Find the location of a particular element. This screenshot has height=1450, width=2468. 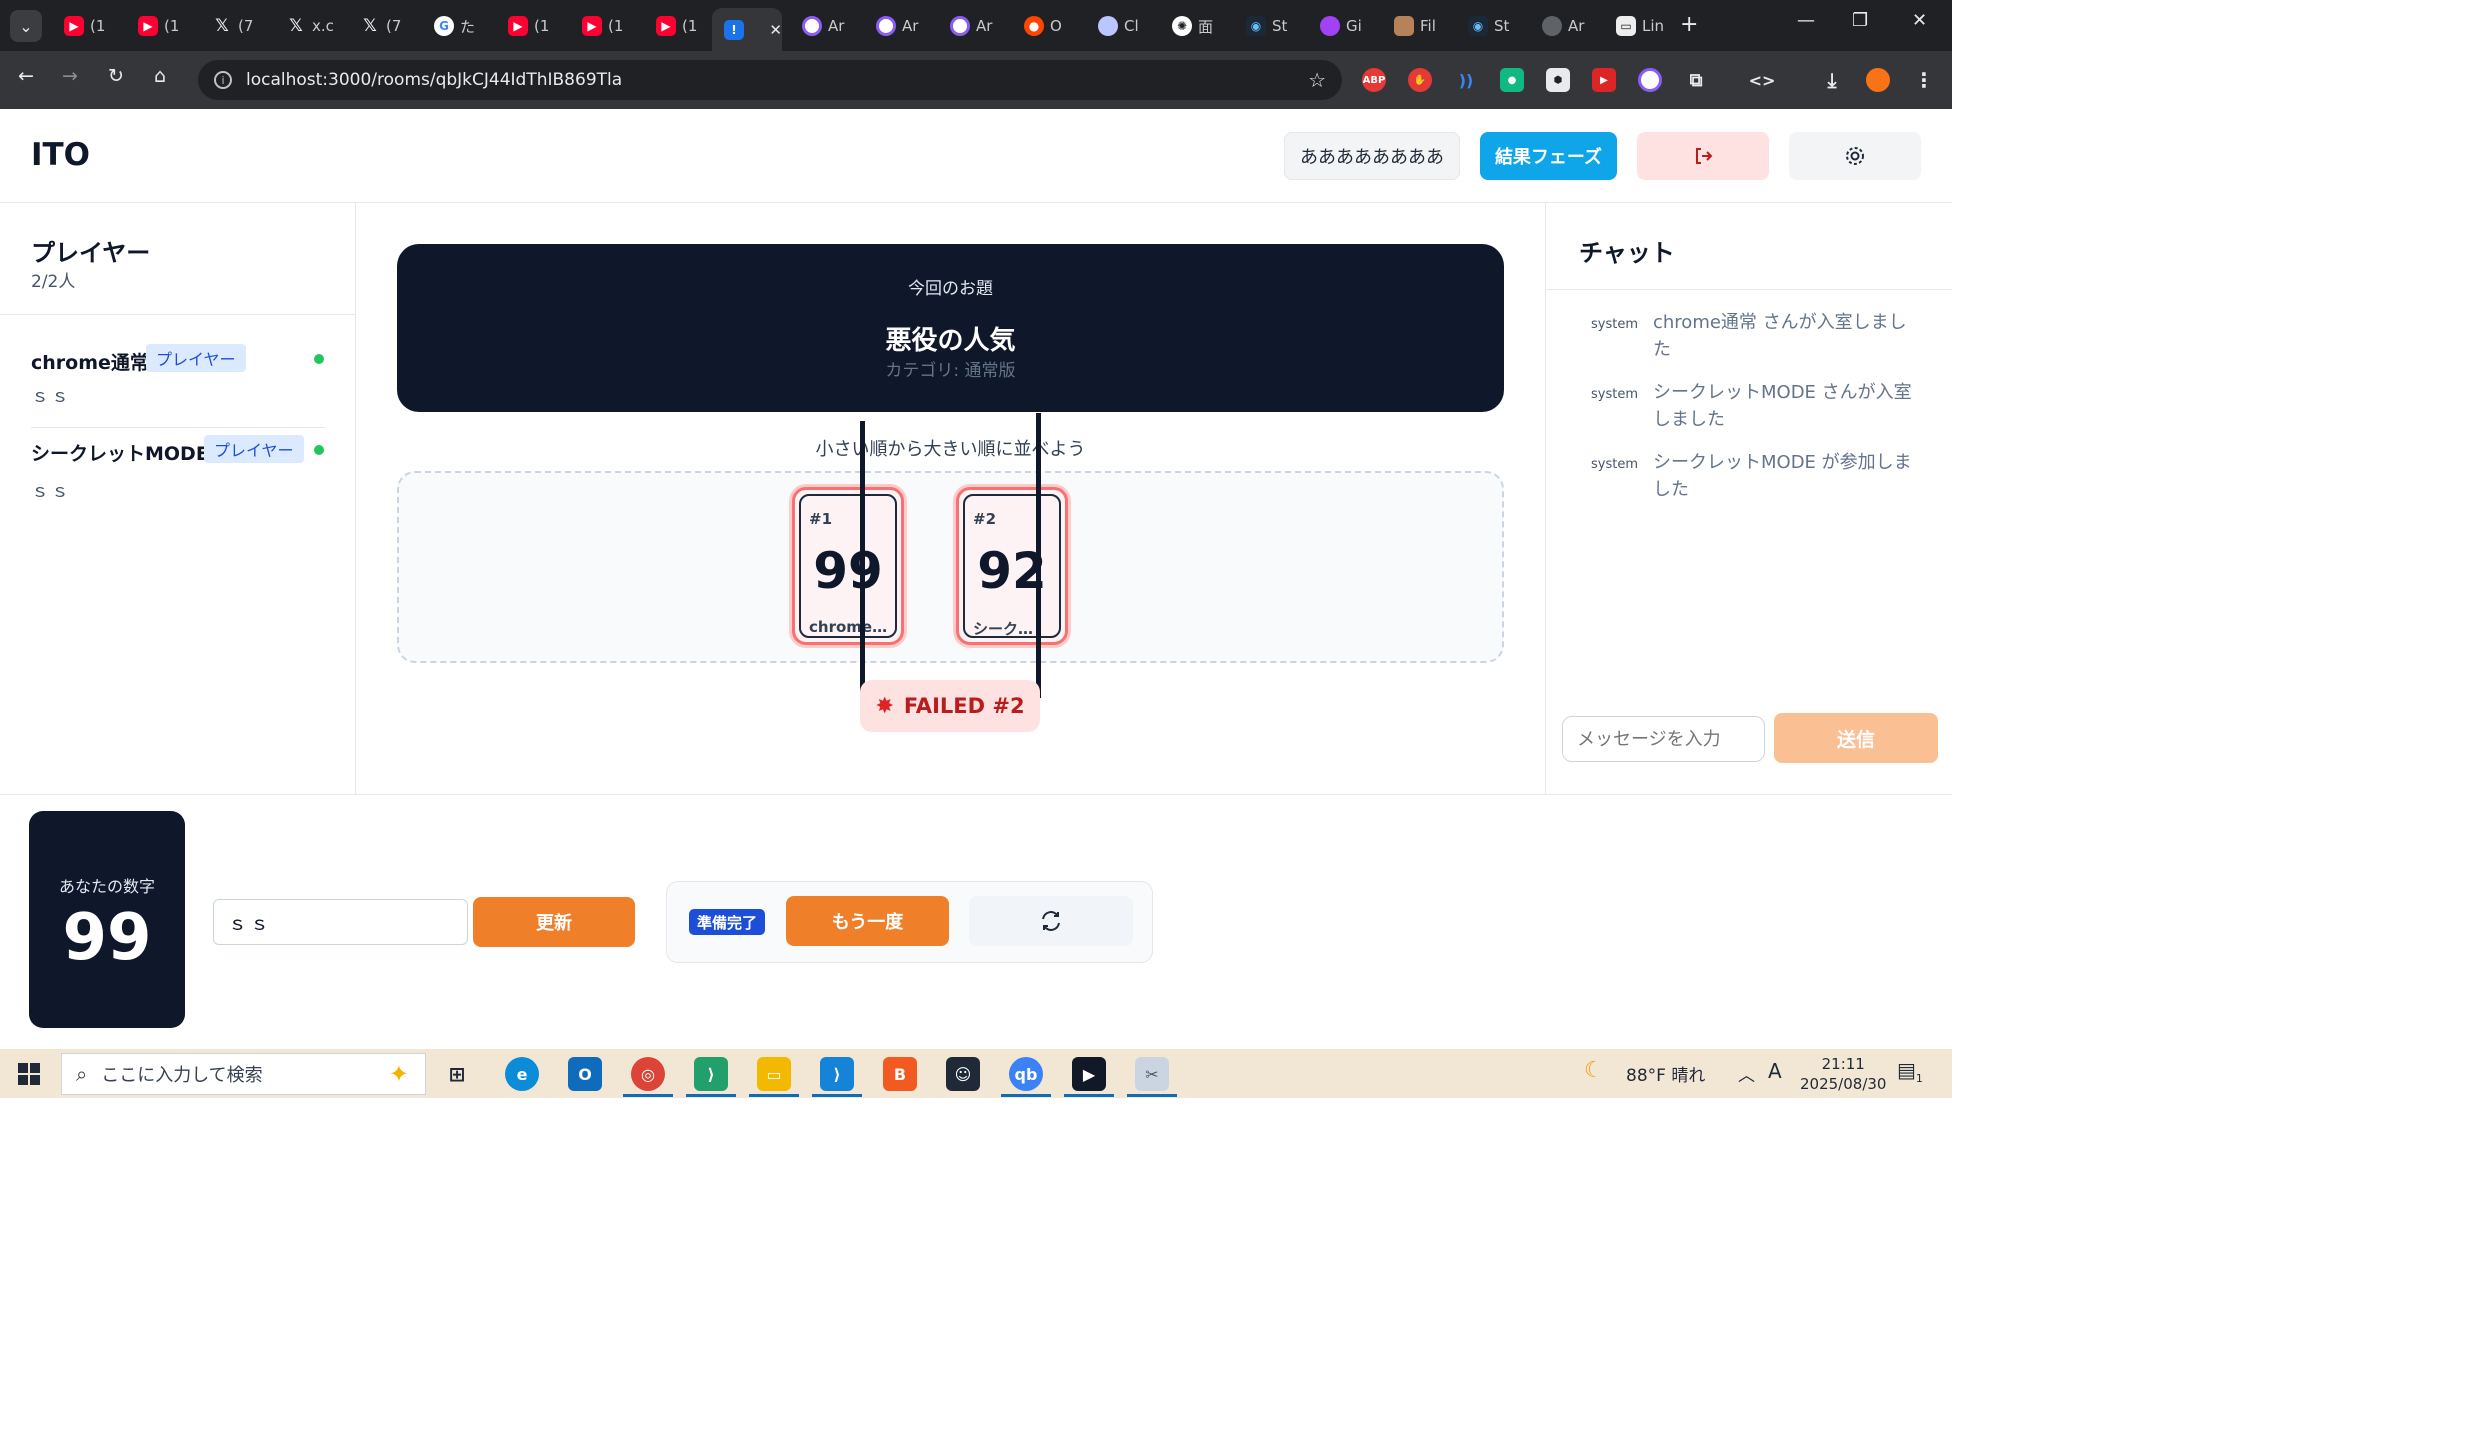

file-explorer-icon: ▭ is located at coordinates (774, 1074).